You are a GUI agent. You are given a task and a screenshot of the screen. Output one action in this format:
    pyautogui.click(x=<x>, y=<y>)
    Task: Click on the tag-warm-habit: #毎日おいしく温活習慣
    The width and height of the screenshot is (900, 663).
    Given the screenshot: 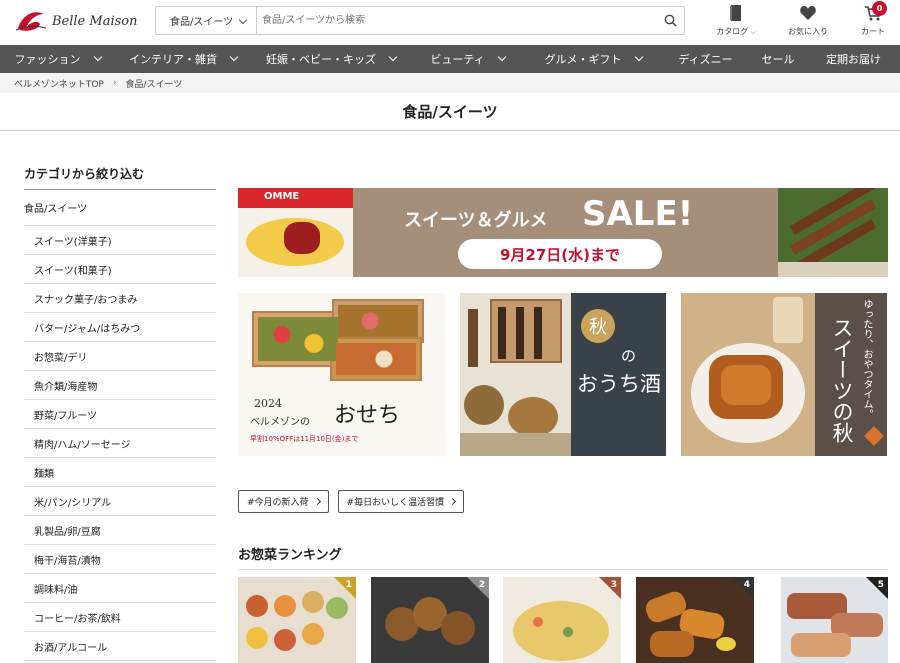 What is the action you would take?
    pyautogui.click(x=401, y=501)
    